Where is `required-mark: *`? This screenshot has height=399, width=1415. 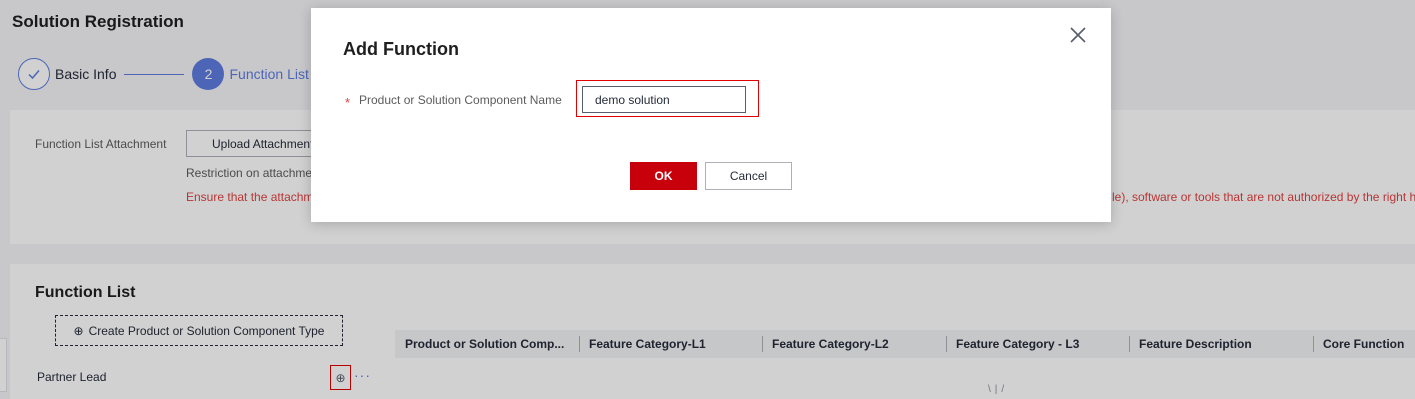
required-mark: * is located at coordinates (348, 102).